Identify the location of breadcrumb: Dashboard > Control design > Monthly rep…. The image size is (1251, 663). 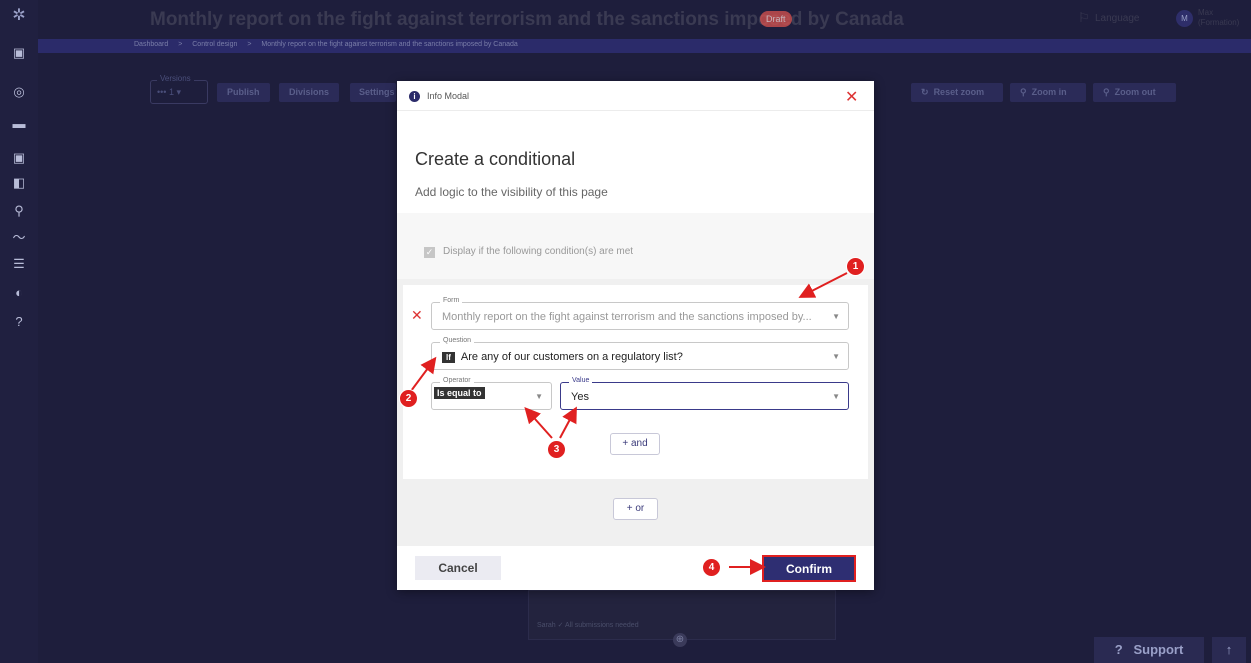
(644, 46).